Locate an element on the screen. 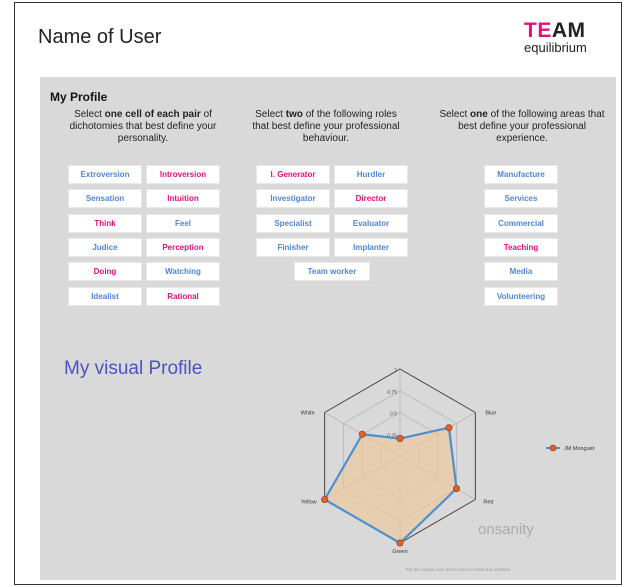 This screenshot has height=587, width=634. axis-label-yellow: Yellow is located at coordinates (309, 503).